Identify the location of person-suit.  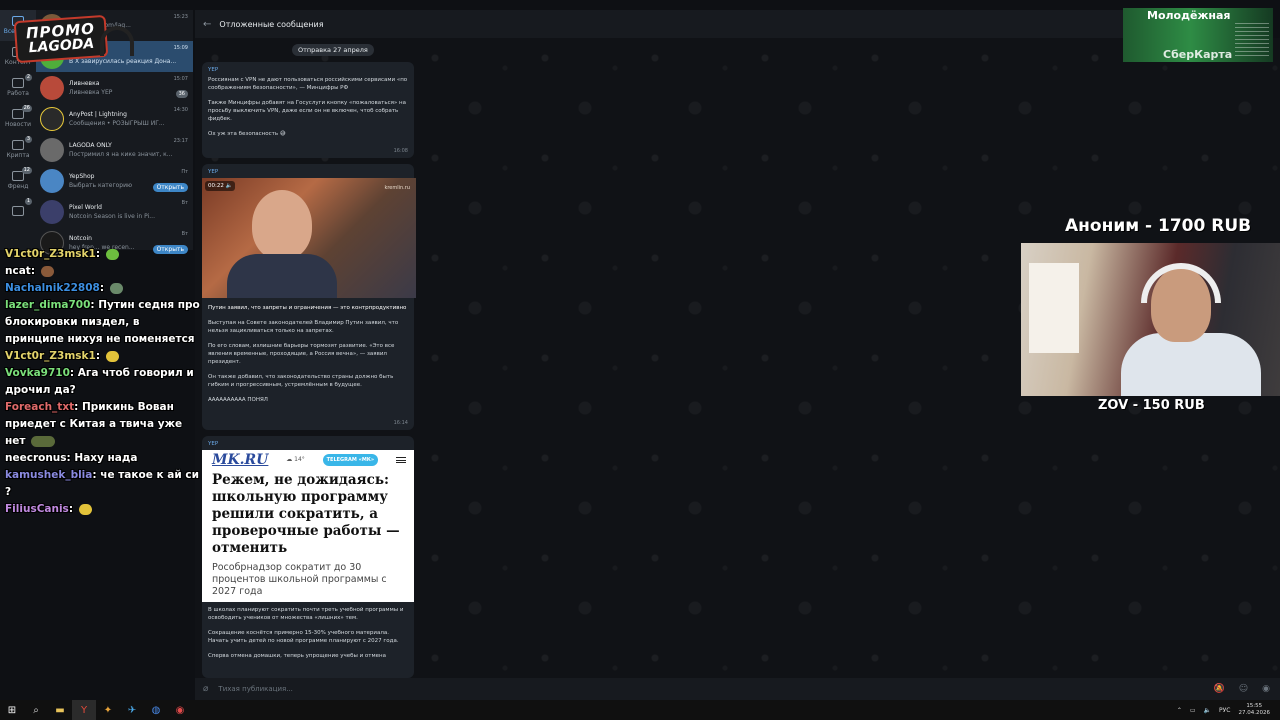
(282, 276).